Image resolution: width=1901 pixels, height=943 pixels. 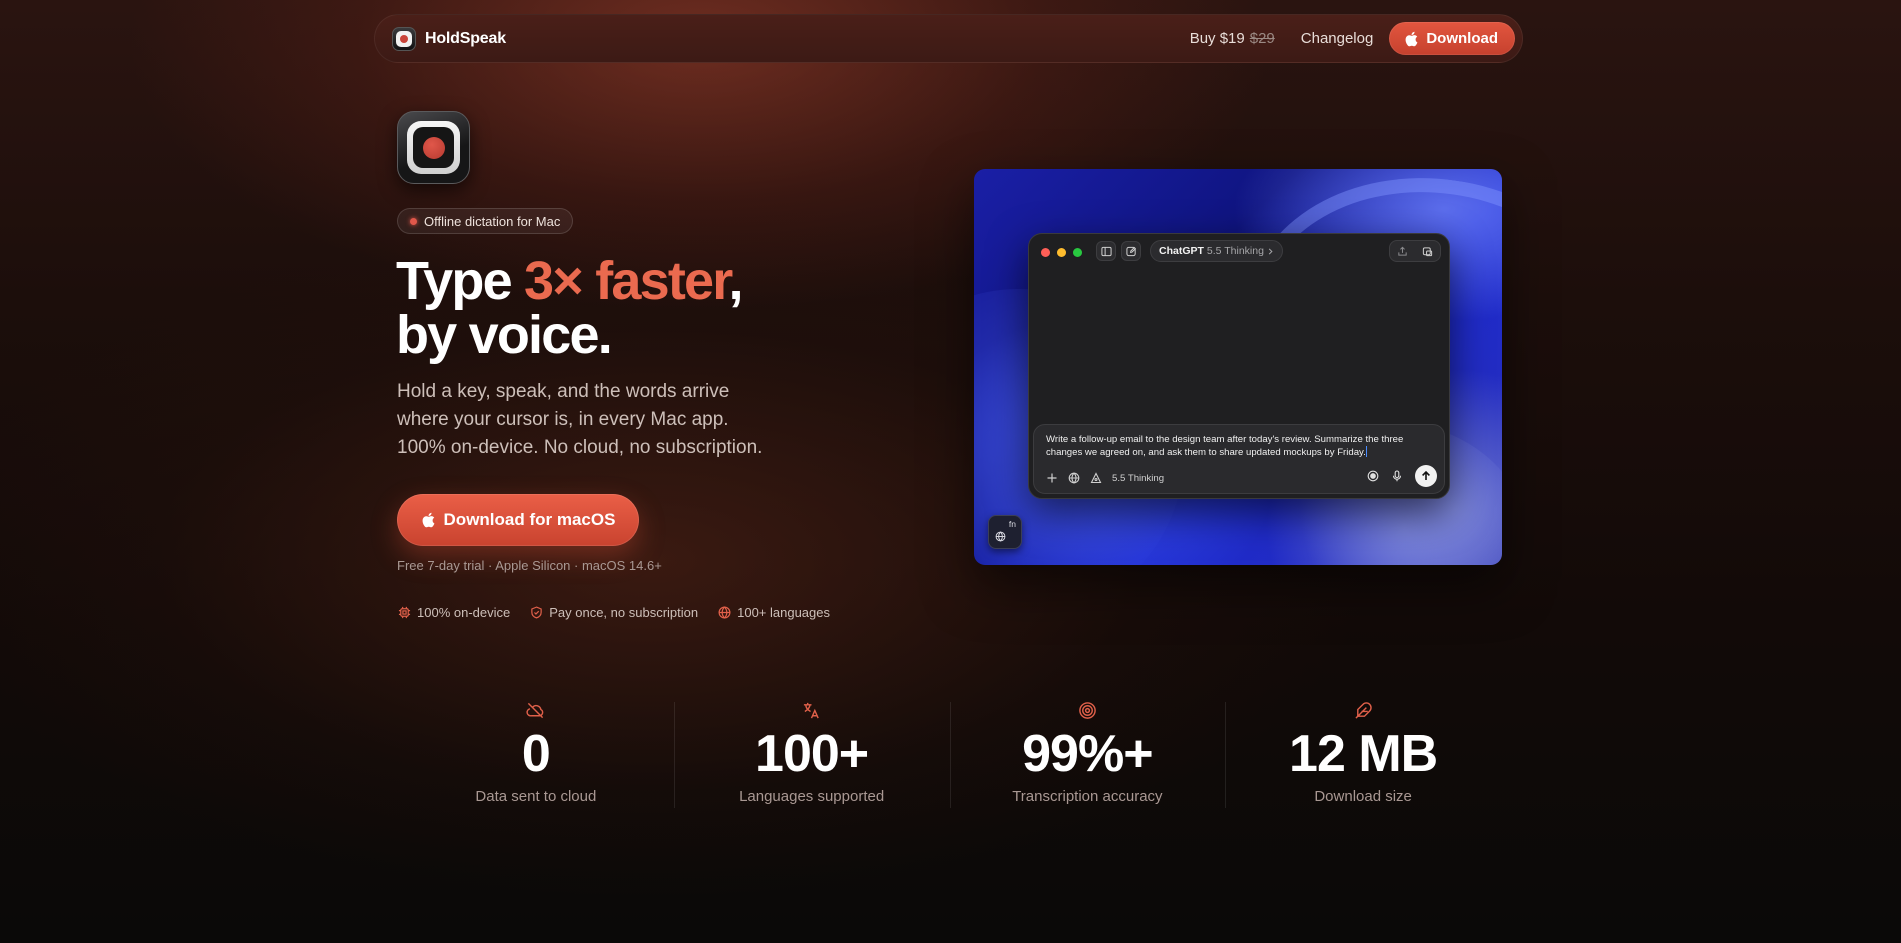 I want to click on stat-item: 0 Data sent to cloud, so click(x=536, y=755).